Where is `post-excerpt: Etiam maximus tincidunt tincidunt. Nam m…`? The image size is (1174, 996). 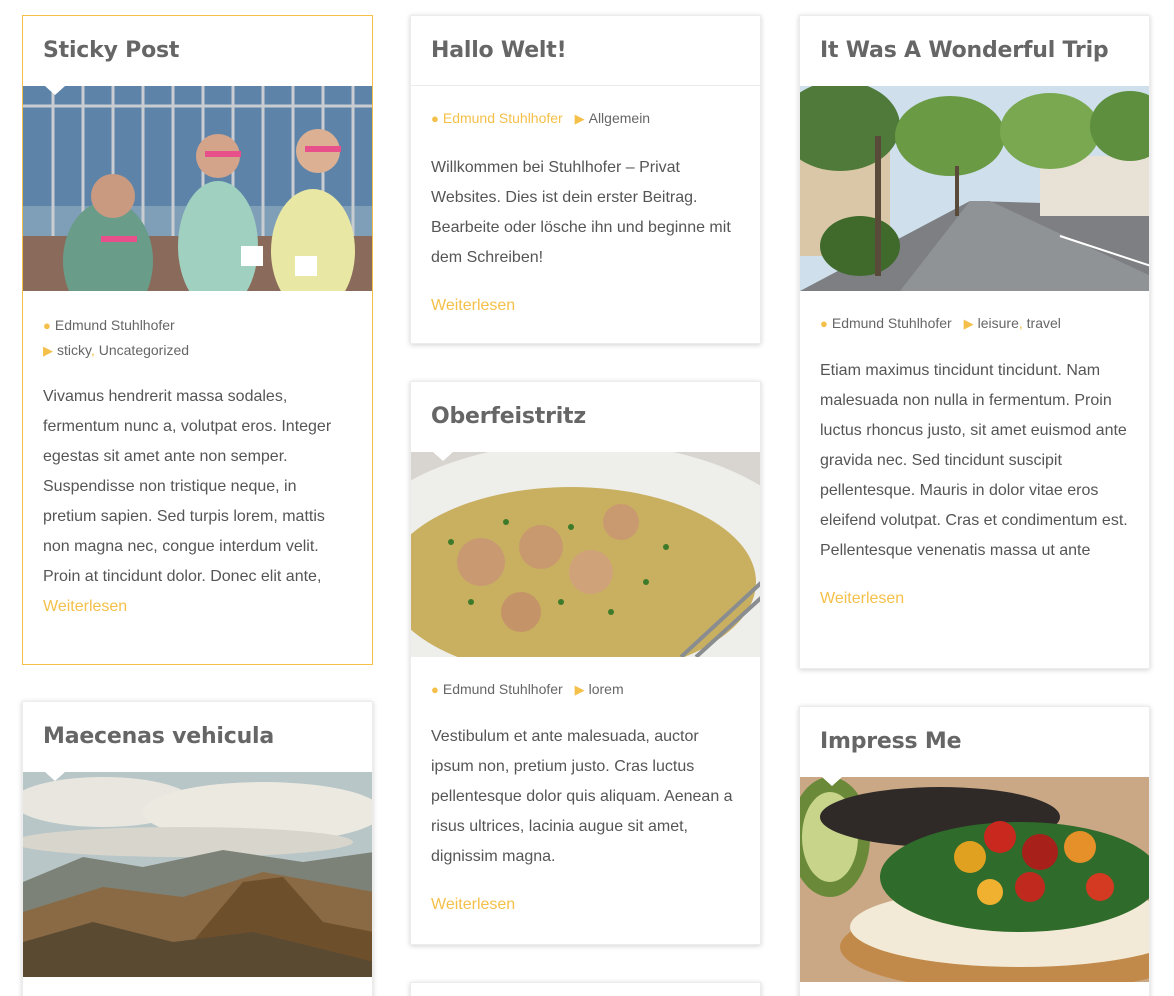
post-excerpt: Etiam maximus tincidunt tincidunt. Nam m… is located at coordinates (974, 460).